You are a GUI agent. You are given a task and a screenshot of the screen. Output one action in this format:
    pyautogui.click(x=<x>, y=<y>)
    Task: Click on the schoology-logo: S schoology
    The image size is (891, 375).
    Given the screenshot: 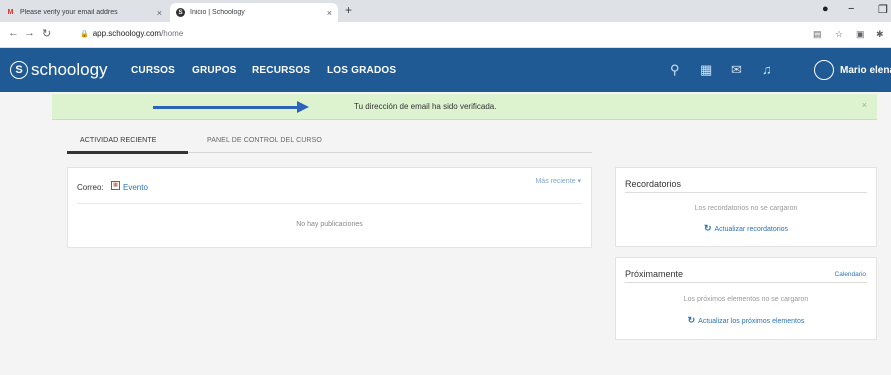 What is the action you would take?
    pyautogui.click(x=59, y=70)
    